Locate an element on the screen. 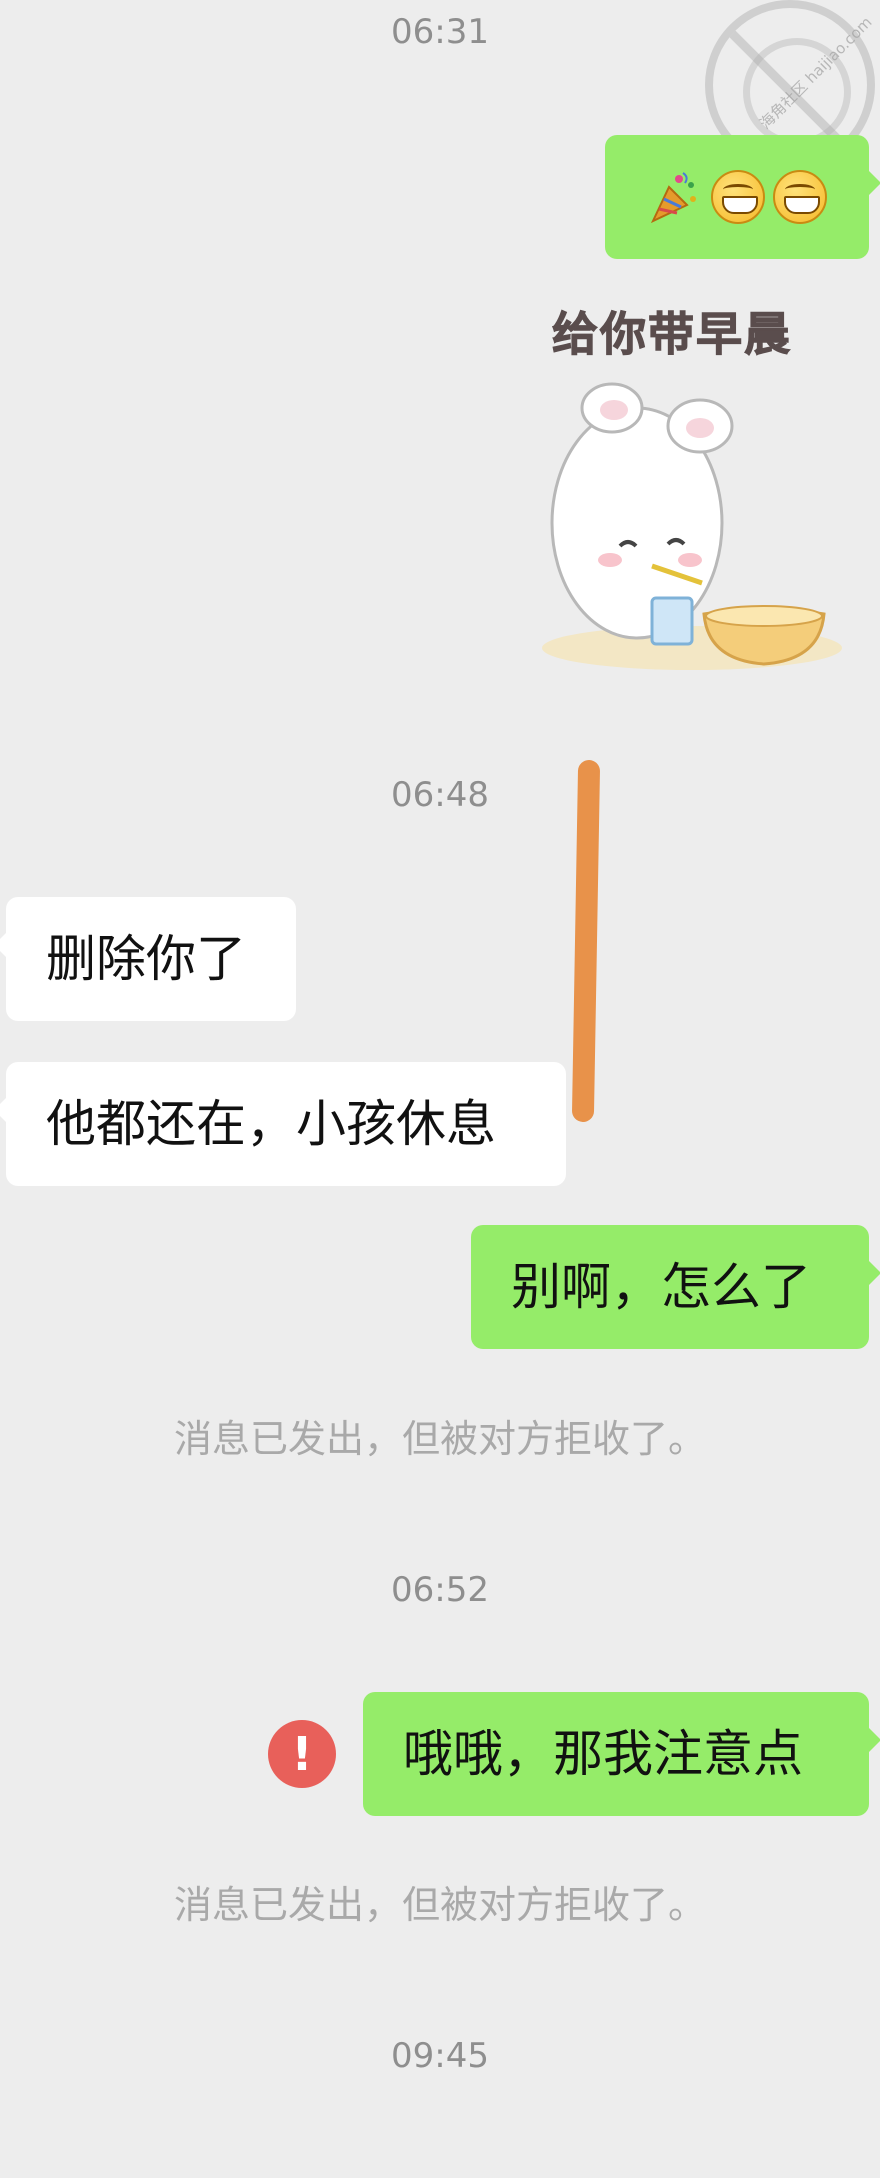 The image size is (880, 2178). timestamp-2: 06:48 is located at coordinates (440, 795).